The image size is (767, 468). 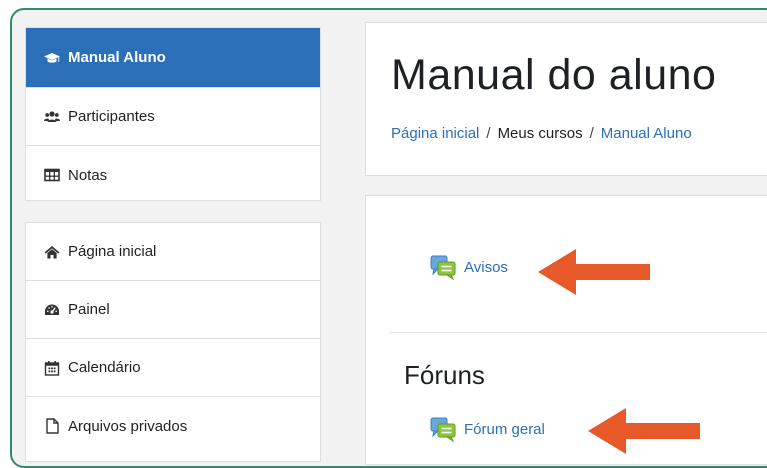 I want to click on nav-item-pagina-inicial: Página inicial, so click(x=173, y=252).